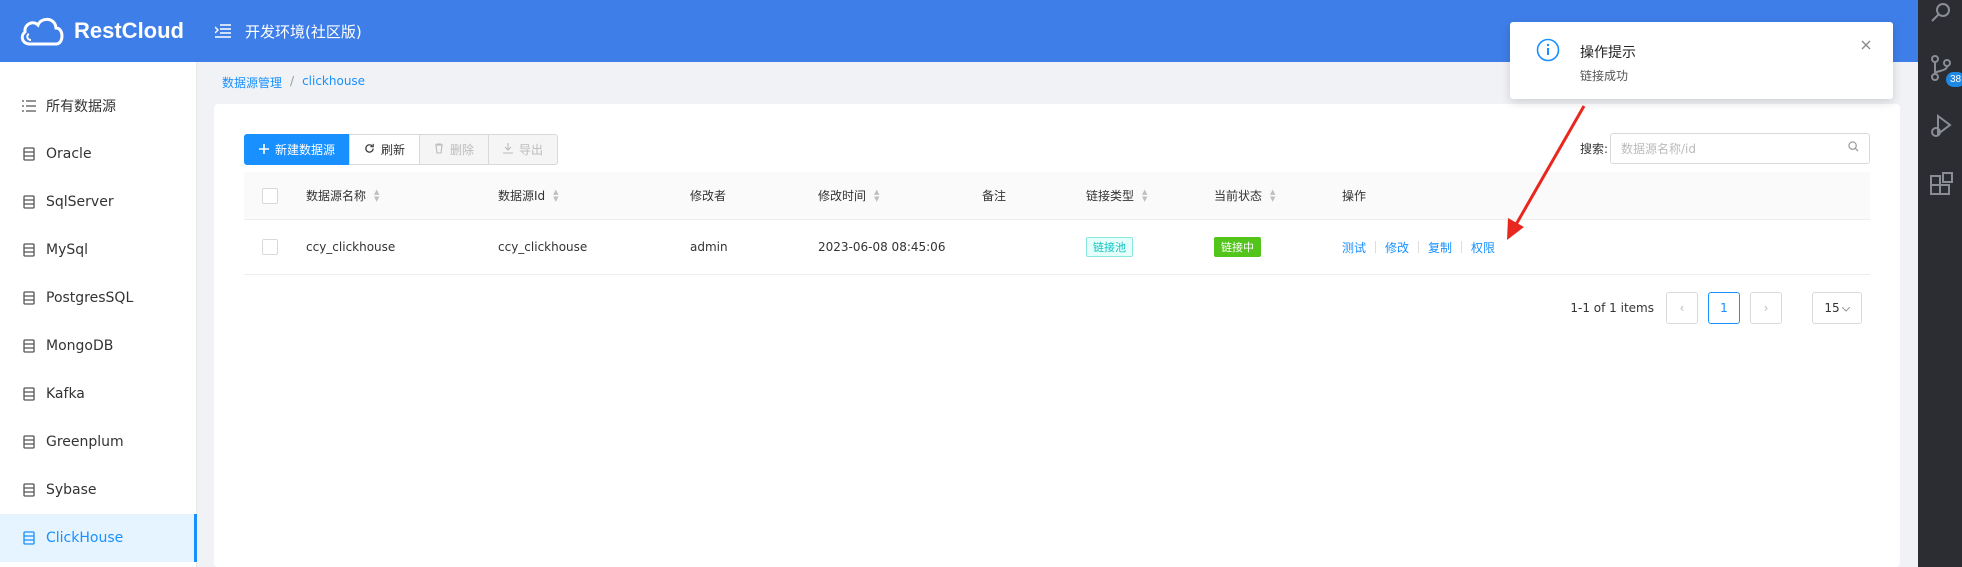  Describe the element at coordinates (522, 196) in the screenshot. I see `column-header-label: 数据源Id` at that location.